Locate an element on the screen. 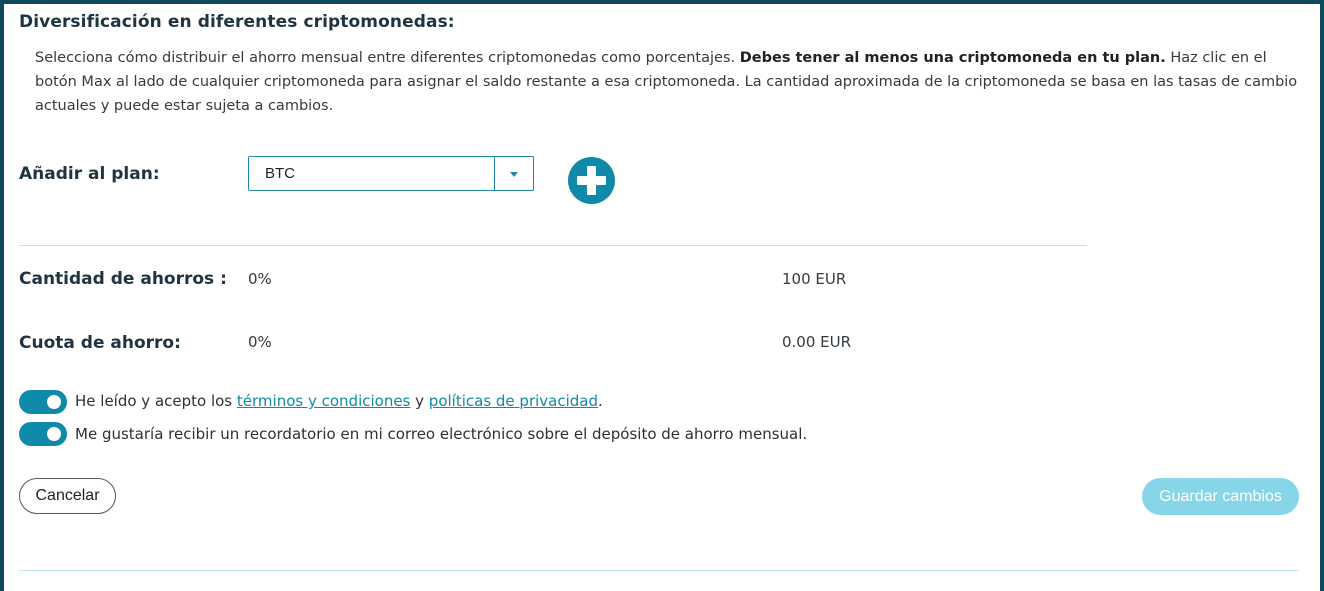  savings-fee-label: Cuota de ahorro: is located at coordinates (100, 343).